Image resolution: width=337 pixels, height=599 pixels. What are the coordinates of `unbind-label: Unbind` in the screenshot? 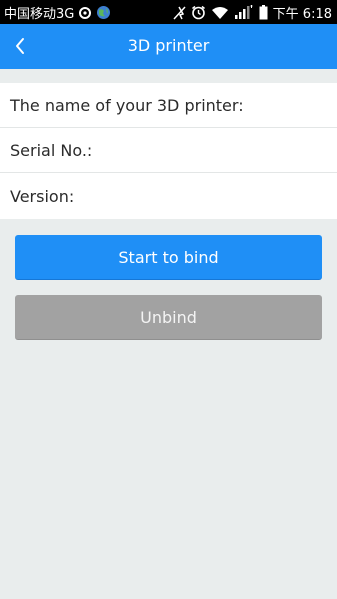 It's located at (168, 317).